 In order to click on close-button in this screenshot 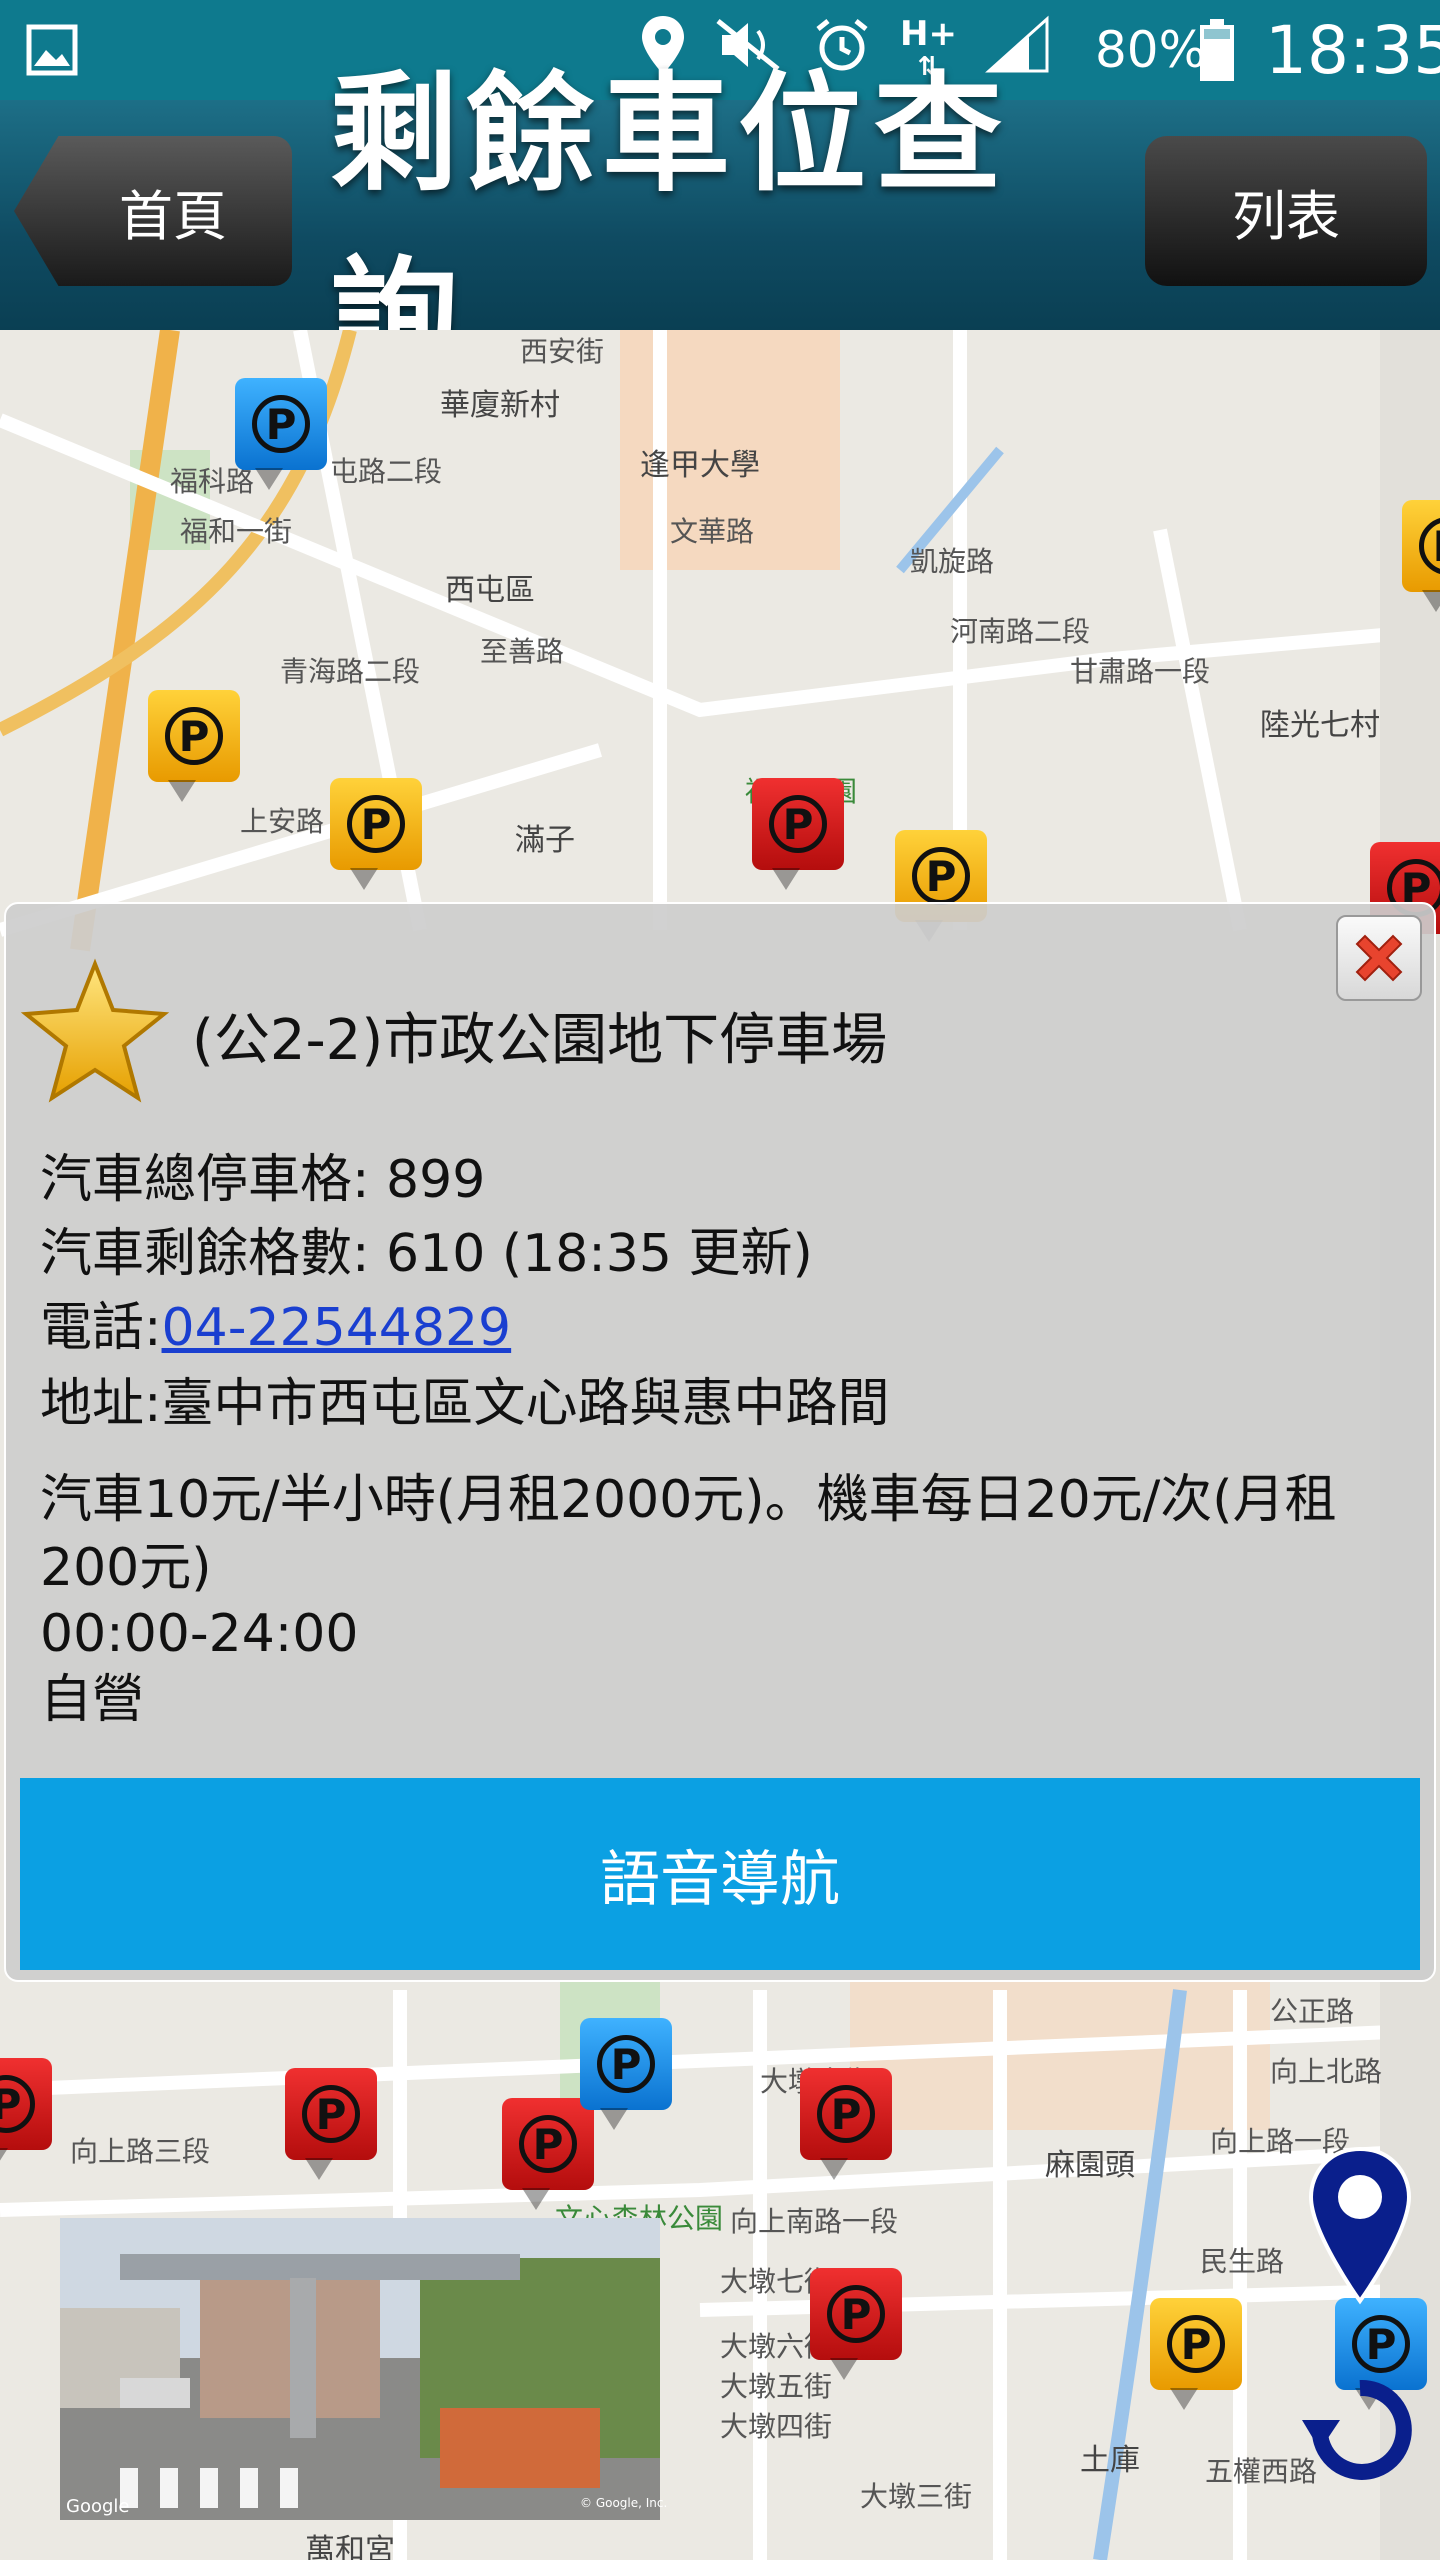, I will do `click(1379, 958)`.